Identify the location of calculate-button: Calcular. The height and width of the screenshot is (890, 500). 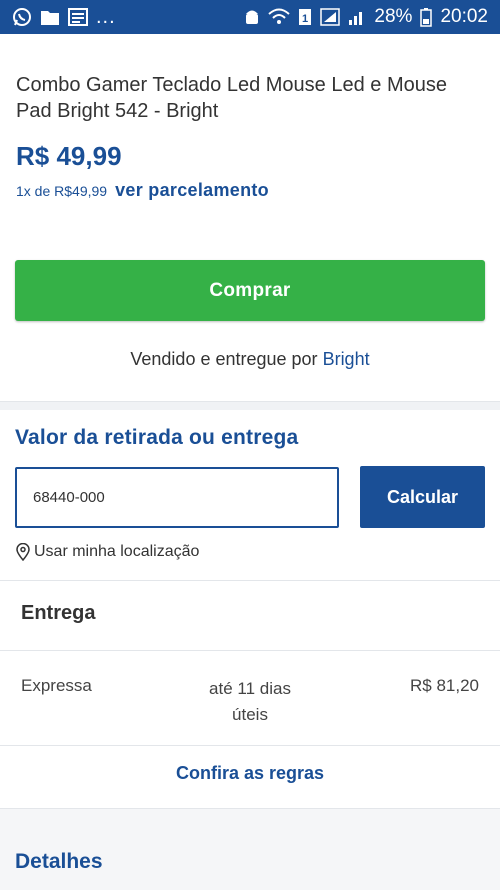
(422, 497).